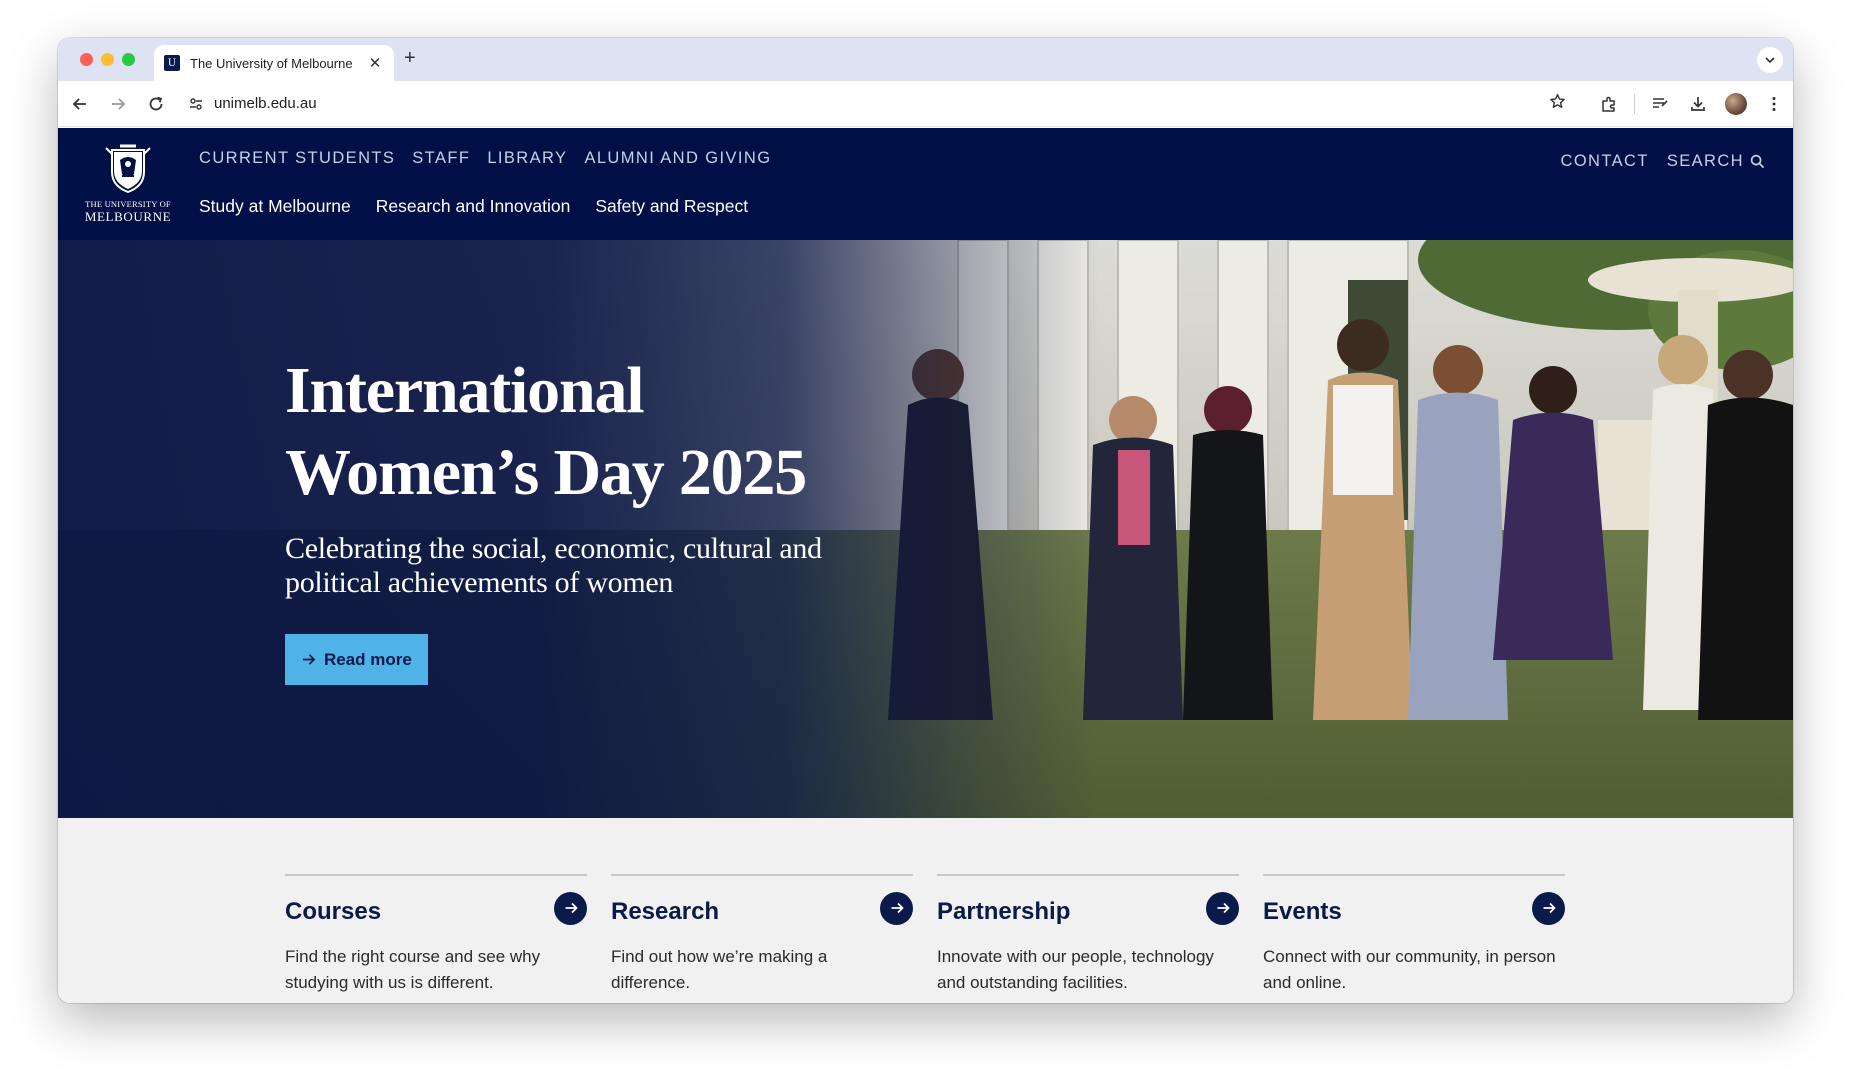 The width and height of the screenshot is (1850, 1080). I want to click on search-icon, so click(1757, 161).